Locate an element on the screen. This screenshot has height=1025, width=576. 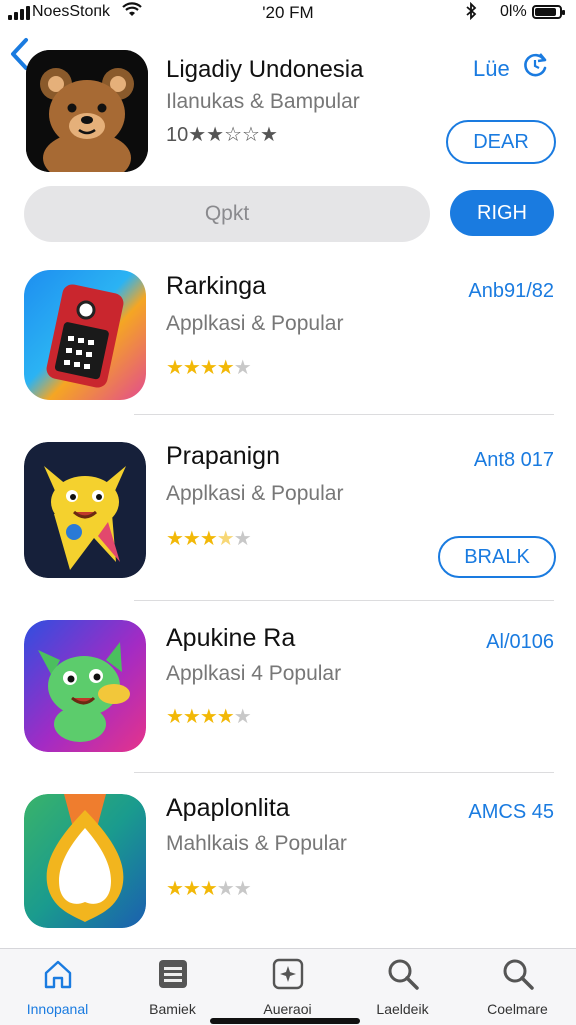
header-link: Lüe is located at coordinates (491, 69).